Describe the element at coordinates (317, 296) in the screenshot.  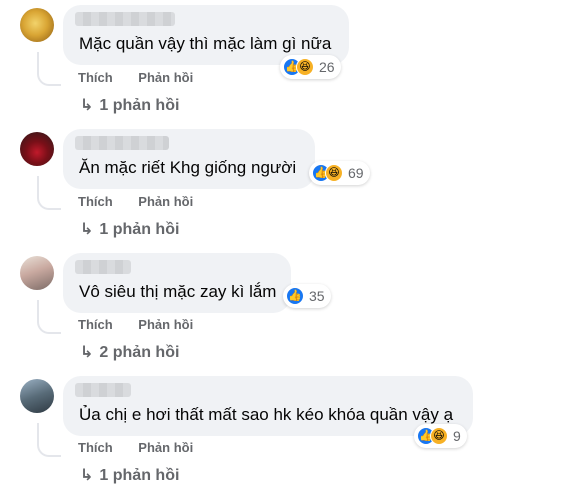
I see `reaction-count: 35` at that location.